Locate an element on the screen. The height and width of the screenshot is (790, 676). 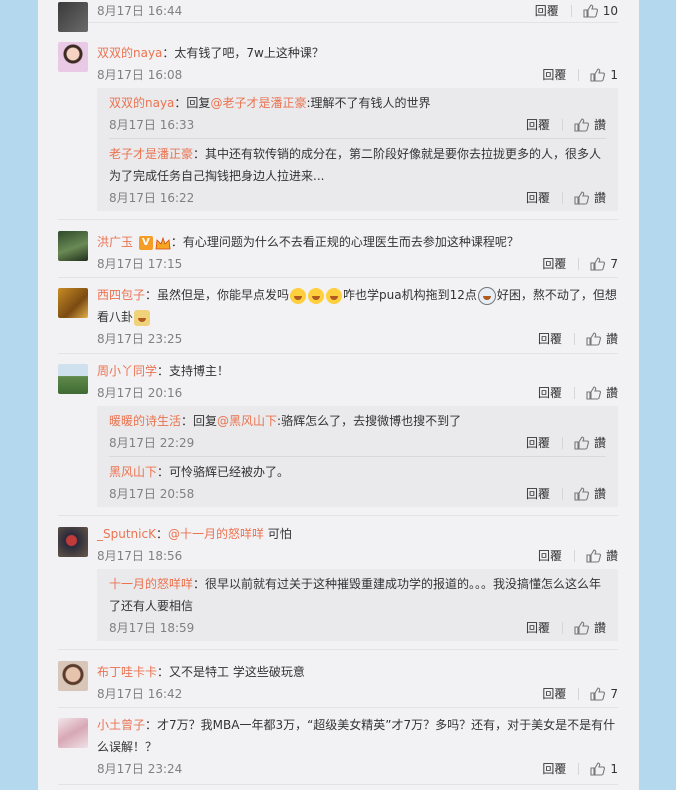
reply-text: 双双的naya：回复@老子才是潘正豪:理解不了有钱人的世界 is located at coordinates (270, 103).